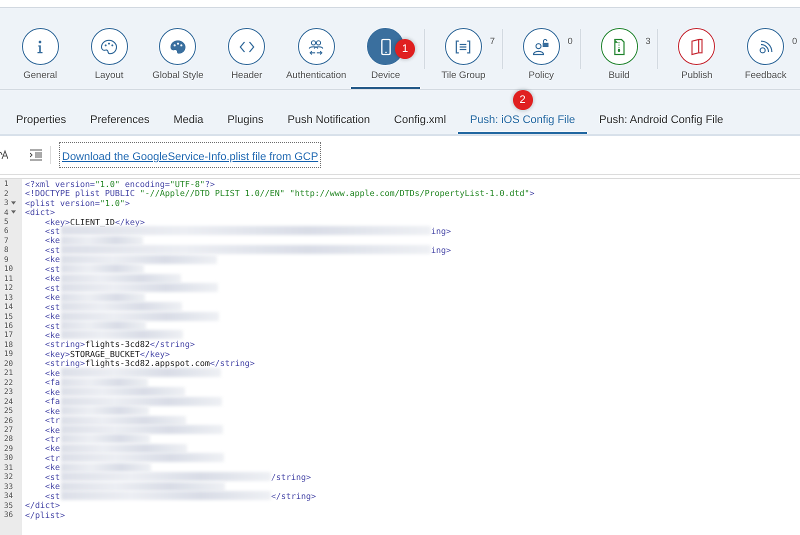  What do you see at coordinates (120, 124) in the screenshot?
I see `tab: Preferences` at bounding box center [120, 124].